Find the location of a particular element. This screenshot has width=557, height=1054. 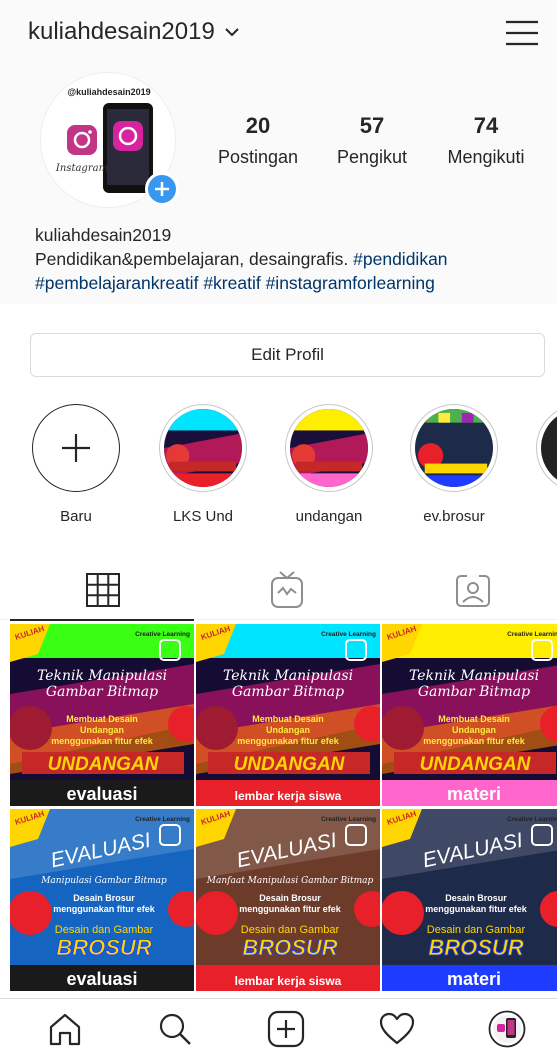

hashtag-link: #pembelajarankreatif is located at coordinates (116, 283).